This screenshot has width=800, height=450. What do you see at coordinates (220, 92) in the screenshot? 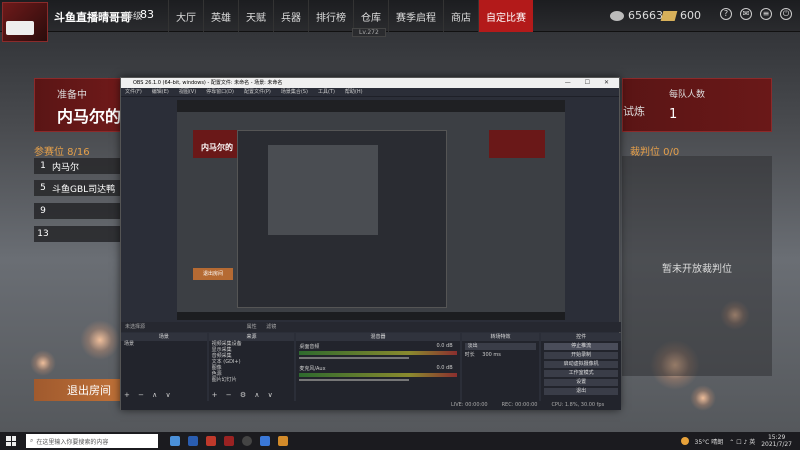
I see `menu-docks: 停靠窗口(D)` at bounding box center [220, 92].